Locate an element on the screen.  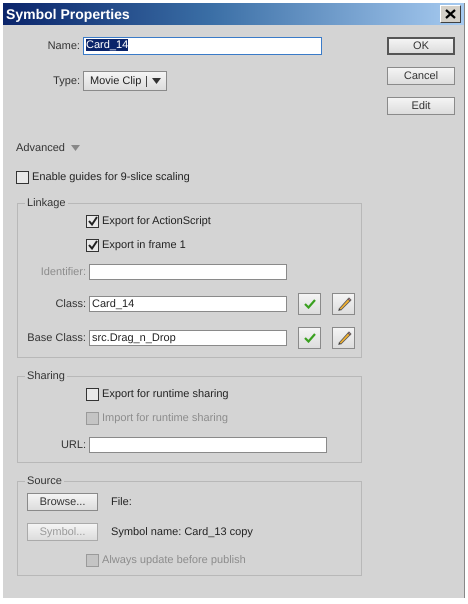
text-field: Card_14 is located at coordinates (188, 304).